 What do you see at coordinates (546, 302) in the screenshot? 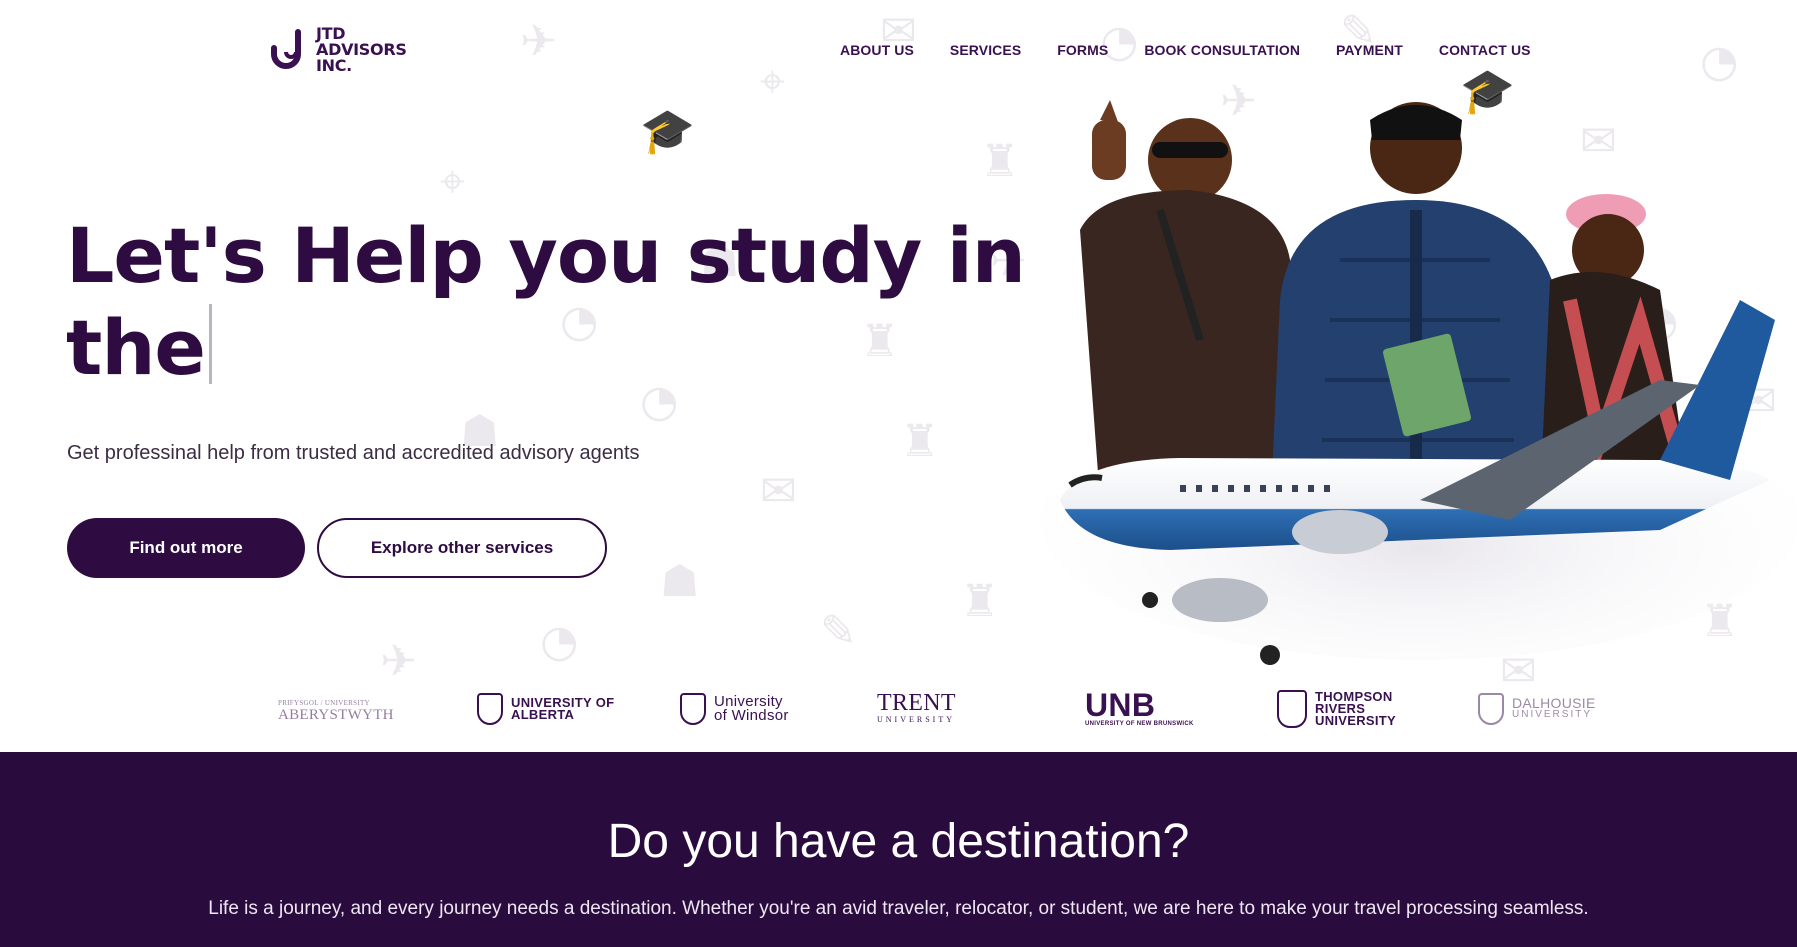
I see `hero-headline: Let's Help you study in the` at bounding box center [546, 302].